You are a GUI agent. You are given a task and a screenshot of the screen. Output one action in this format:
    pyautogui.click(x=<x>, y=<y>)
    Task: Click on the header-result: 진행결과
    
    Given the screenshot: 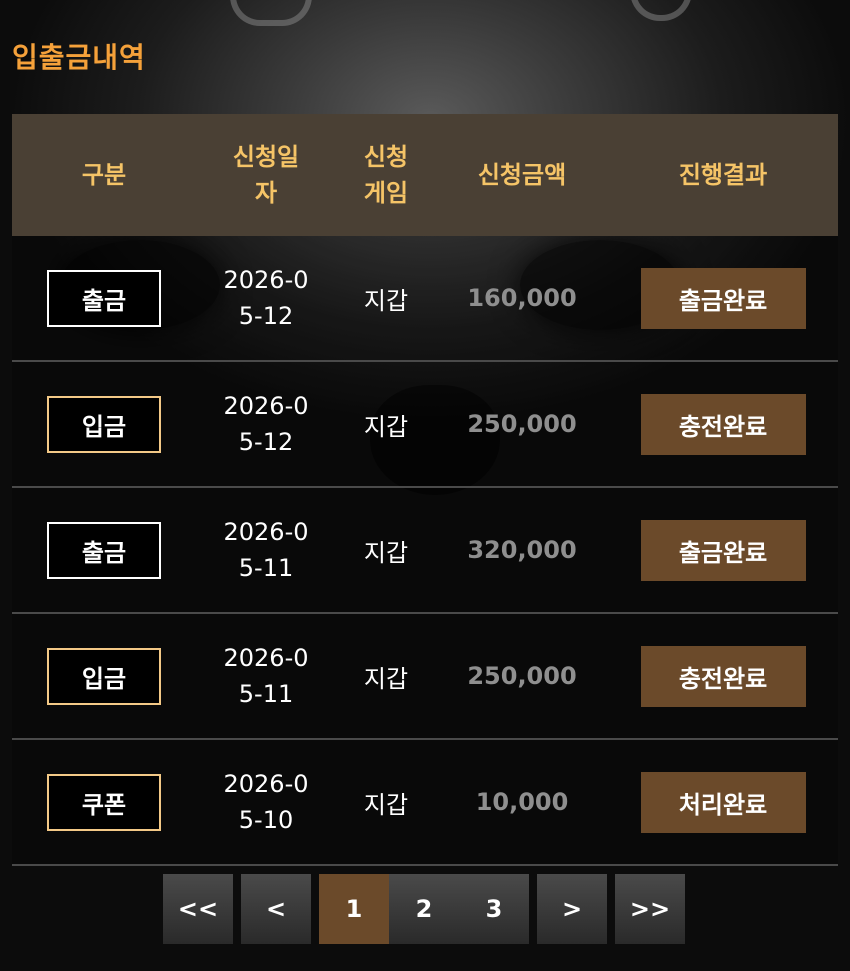 What is the action you would take?
    pyautogui.click(x=723, y=175)
    